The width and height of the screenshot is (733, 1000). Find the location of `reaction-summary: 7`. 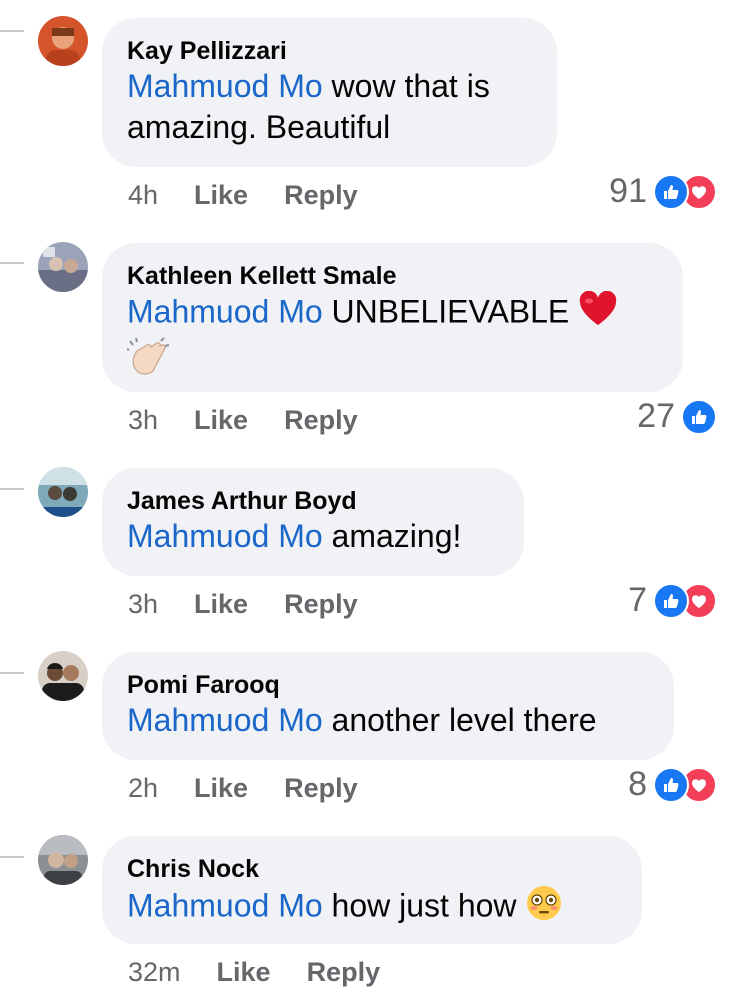

reaction-summary: 7 is located at coordinates (672, 600).